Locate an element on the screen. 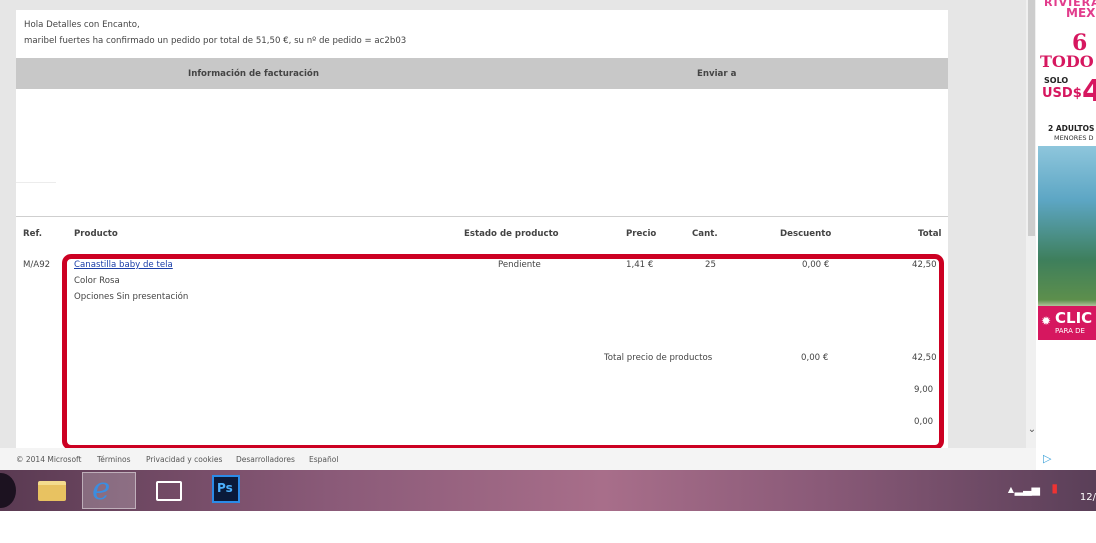 The image size is (1096, 543). footer-link-terms: Términos is located at coordinates (114, 459).